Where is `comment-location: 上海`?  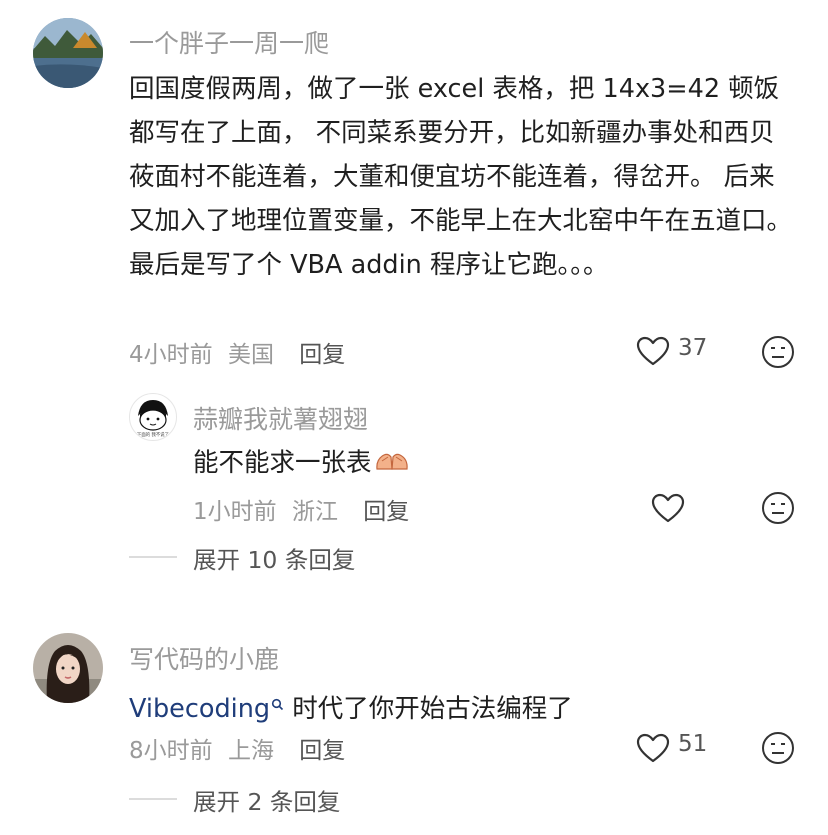 comment-location: 上海 is located at coordinates (250, 751).